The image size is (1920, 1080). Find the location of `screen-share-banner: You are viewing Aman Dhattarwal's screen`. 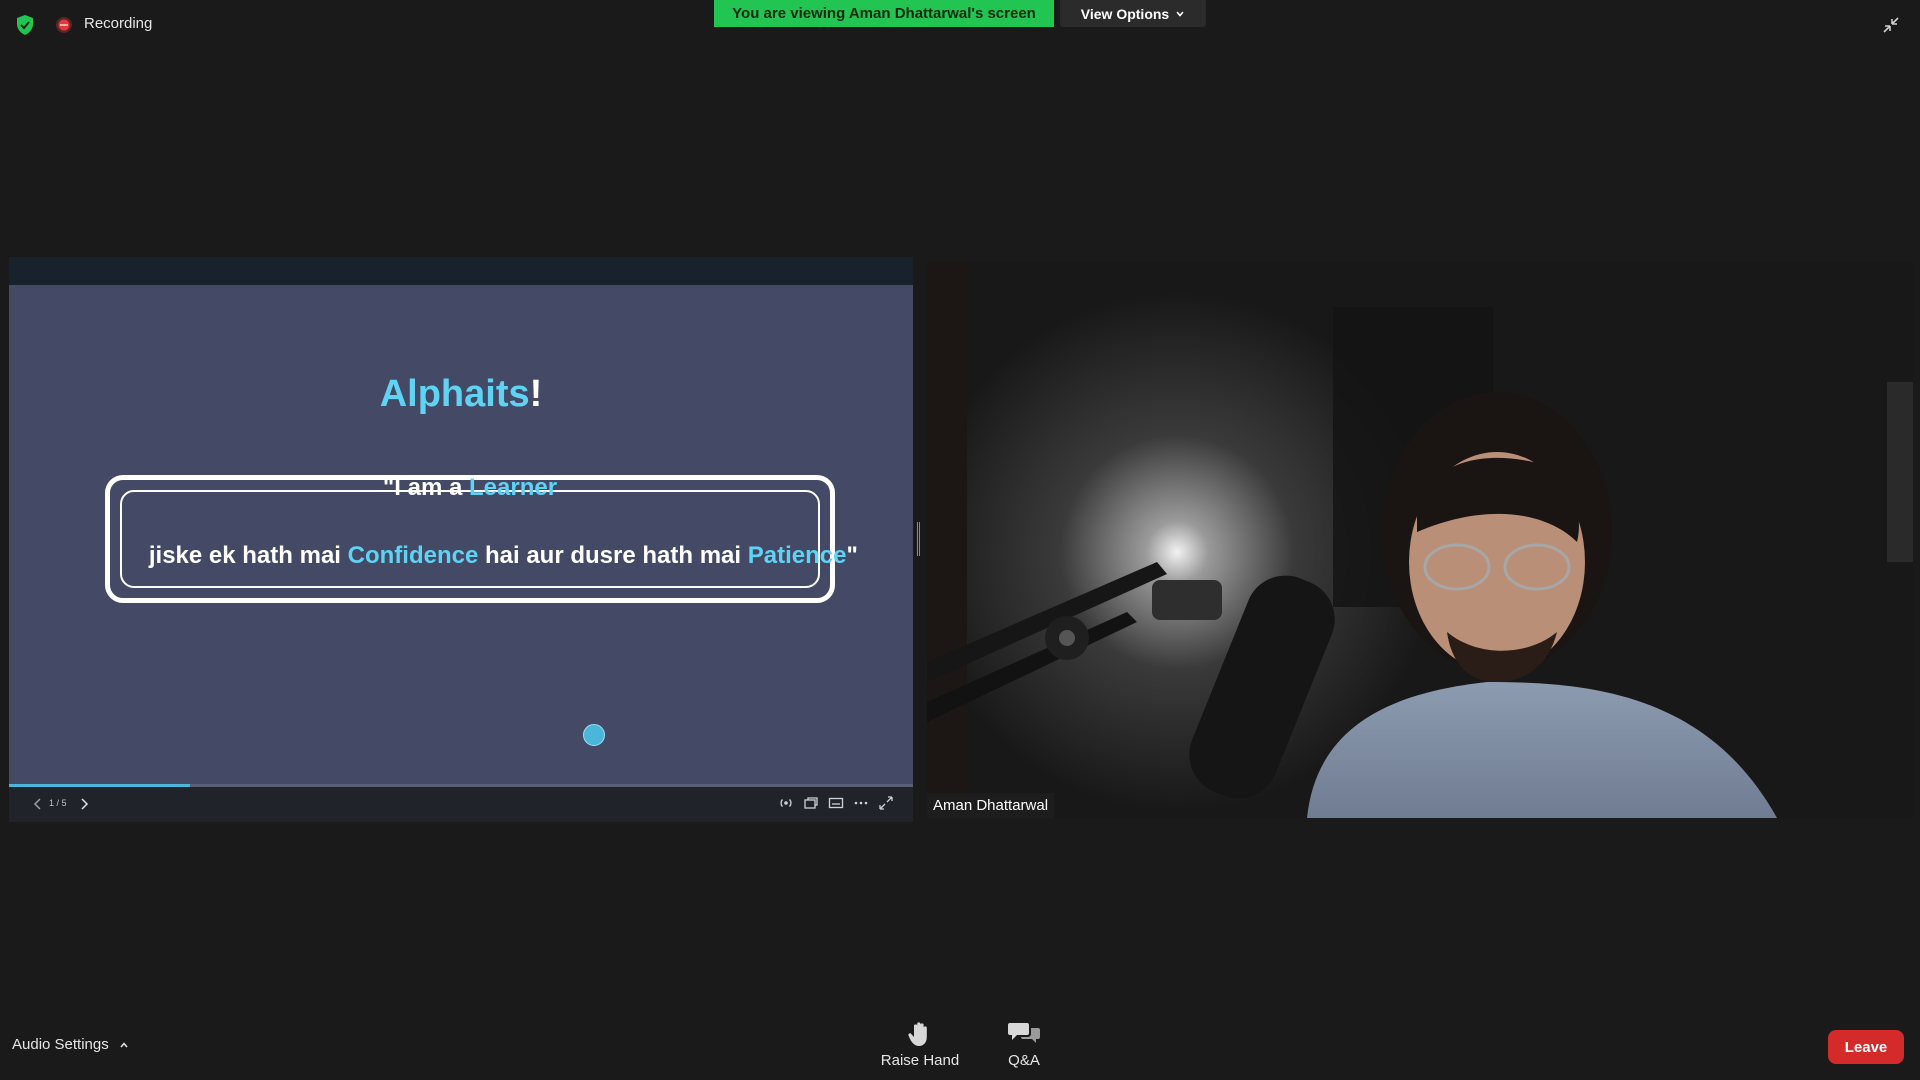

screen-share-banner: You are viewing Aman Dhattarwal's screen is located at coordinates (884, 13).